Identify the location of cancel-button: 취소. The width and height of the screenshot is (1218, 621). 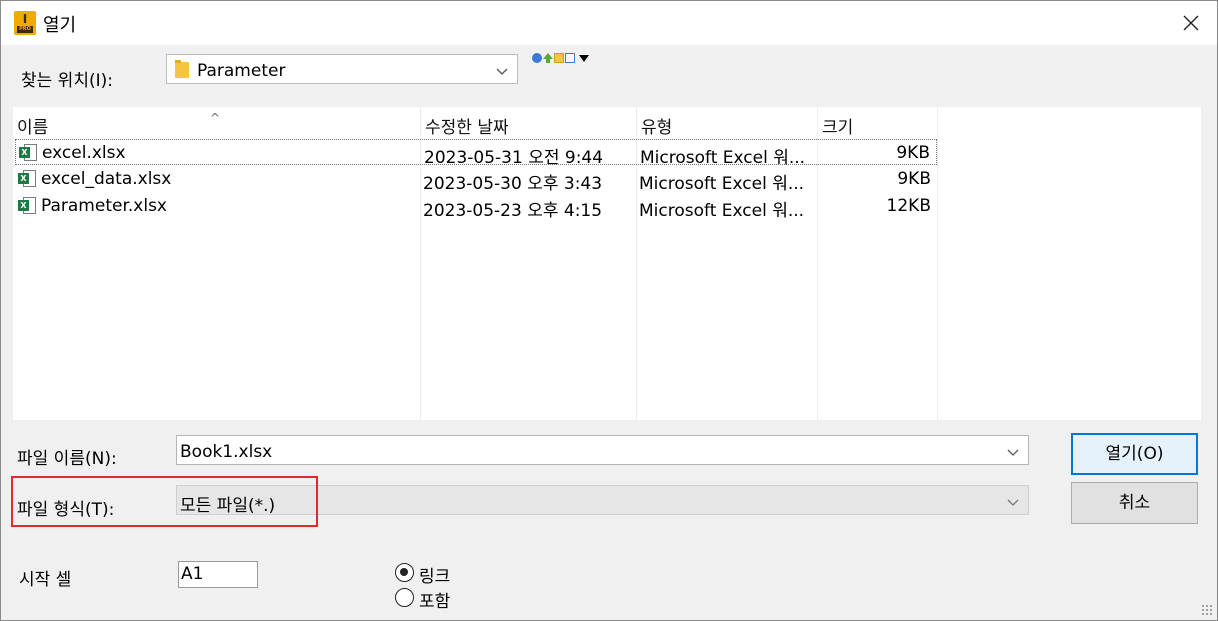
(1134, 503).